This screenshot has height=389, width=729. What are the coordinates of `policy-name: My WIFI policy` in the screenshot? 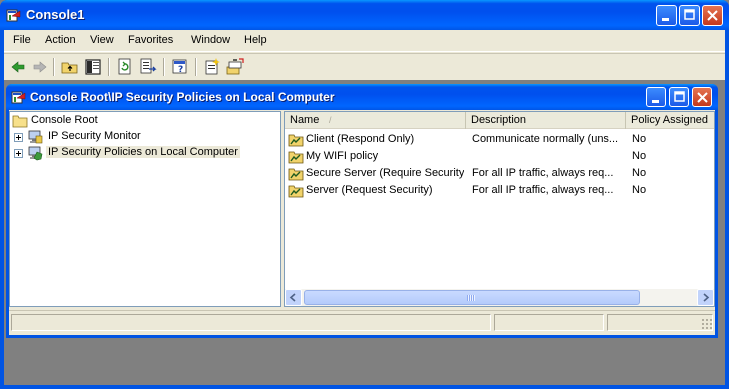 It's located at (342, 156).